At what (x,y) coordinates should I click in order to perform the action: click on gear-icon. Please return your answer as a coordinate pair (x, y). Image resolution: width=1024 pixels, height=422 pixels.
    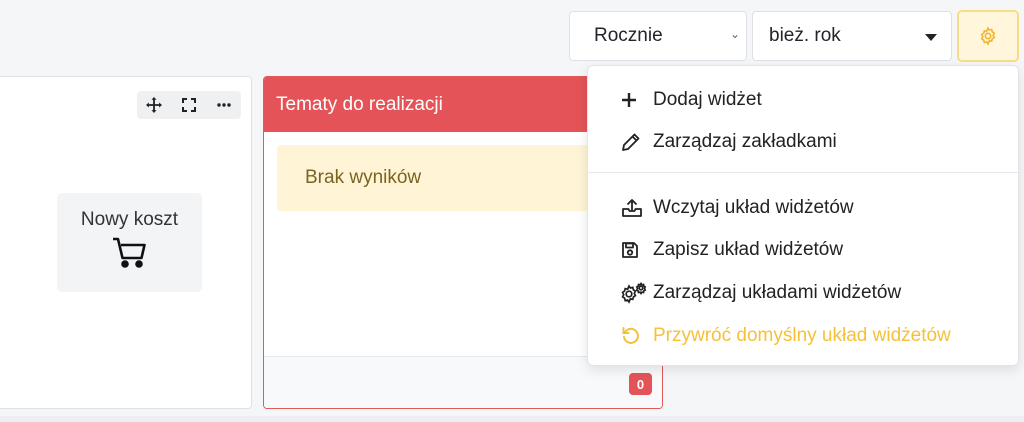
    Looking at the image, I should click on (988, 36).